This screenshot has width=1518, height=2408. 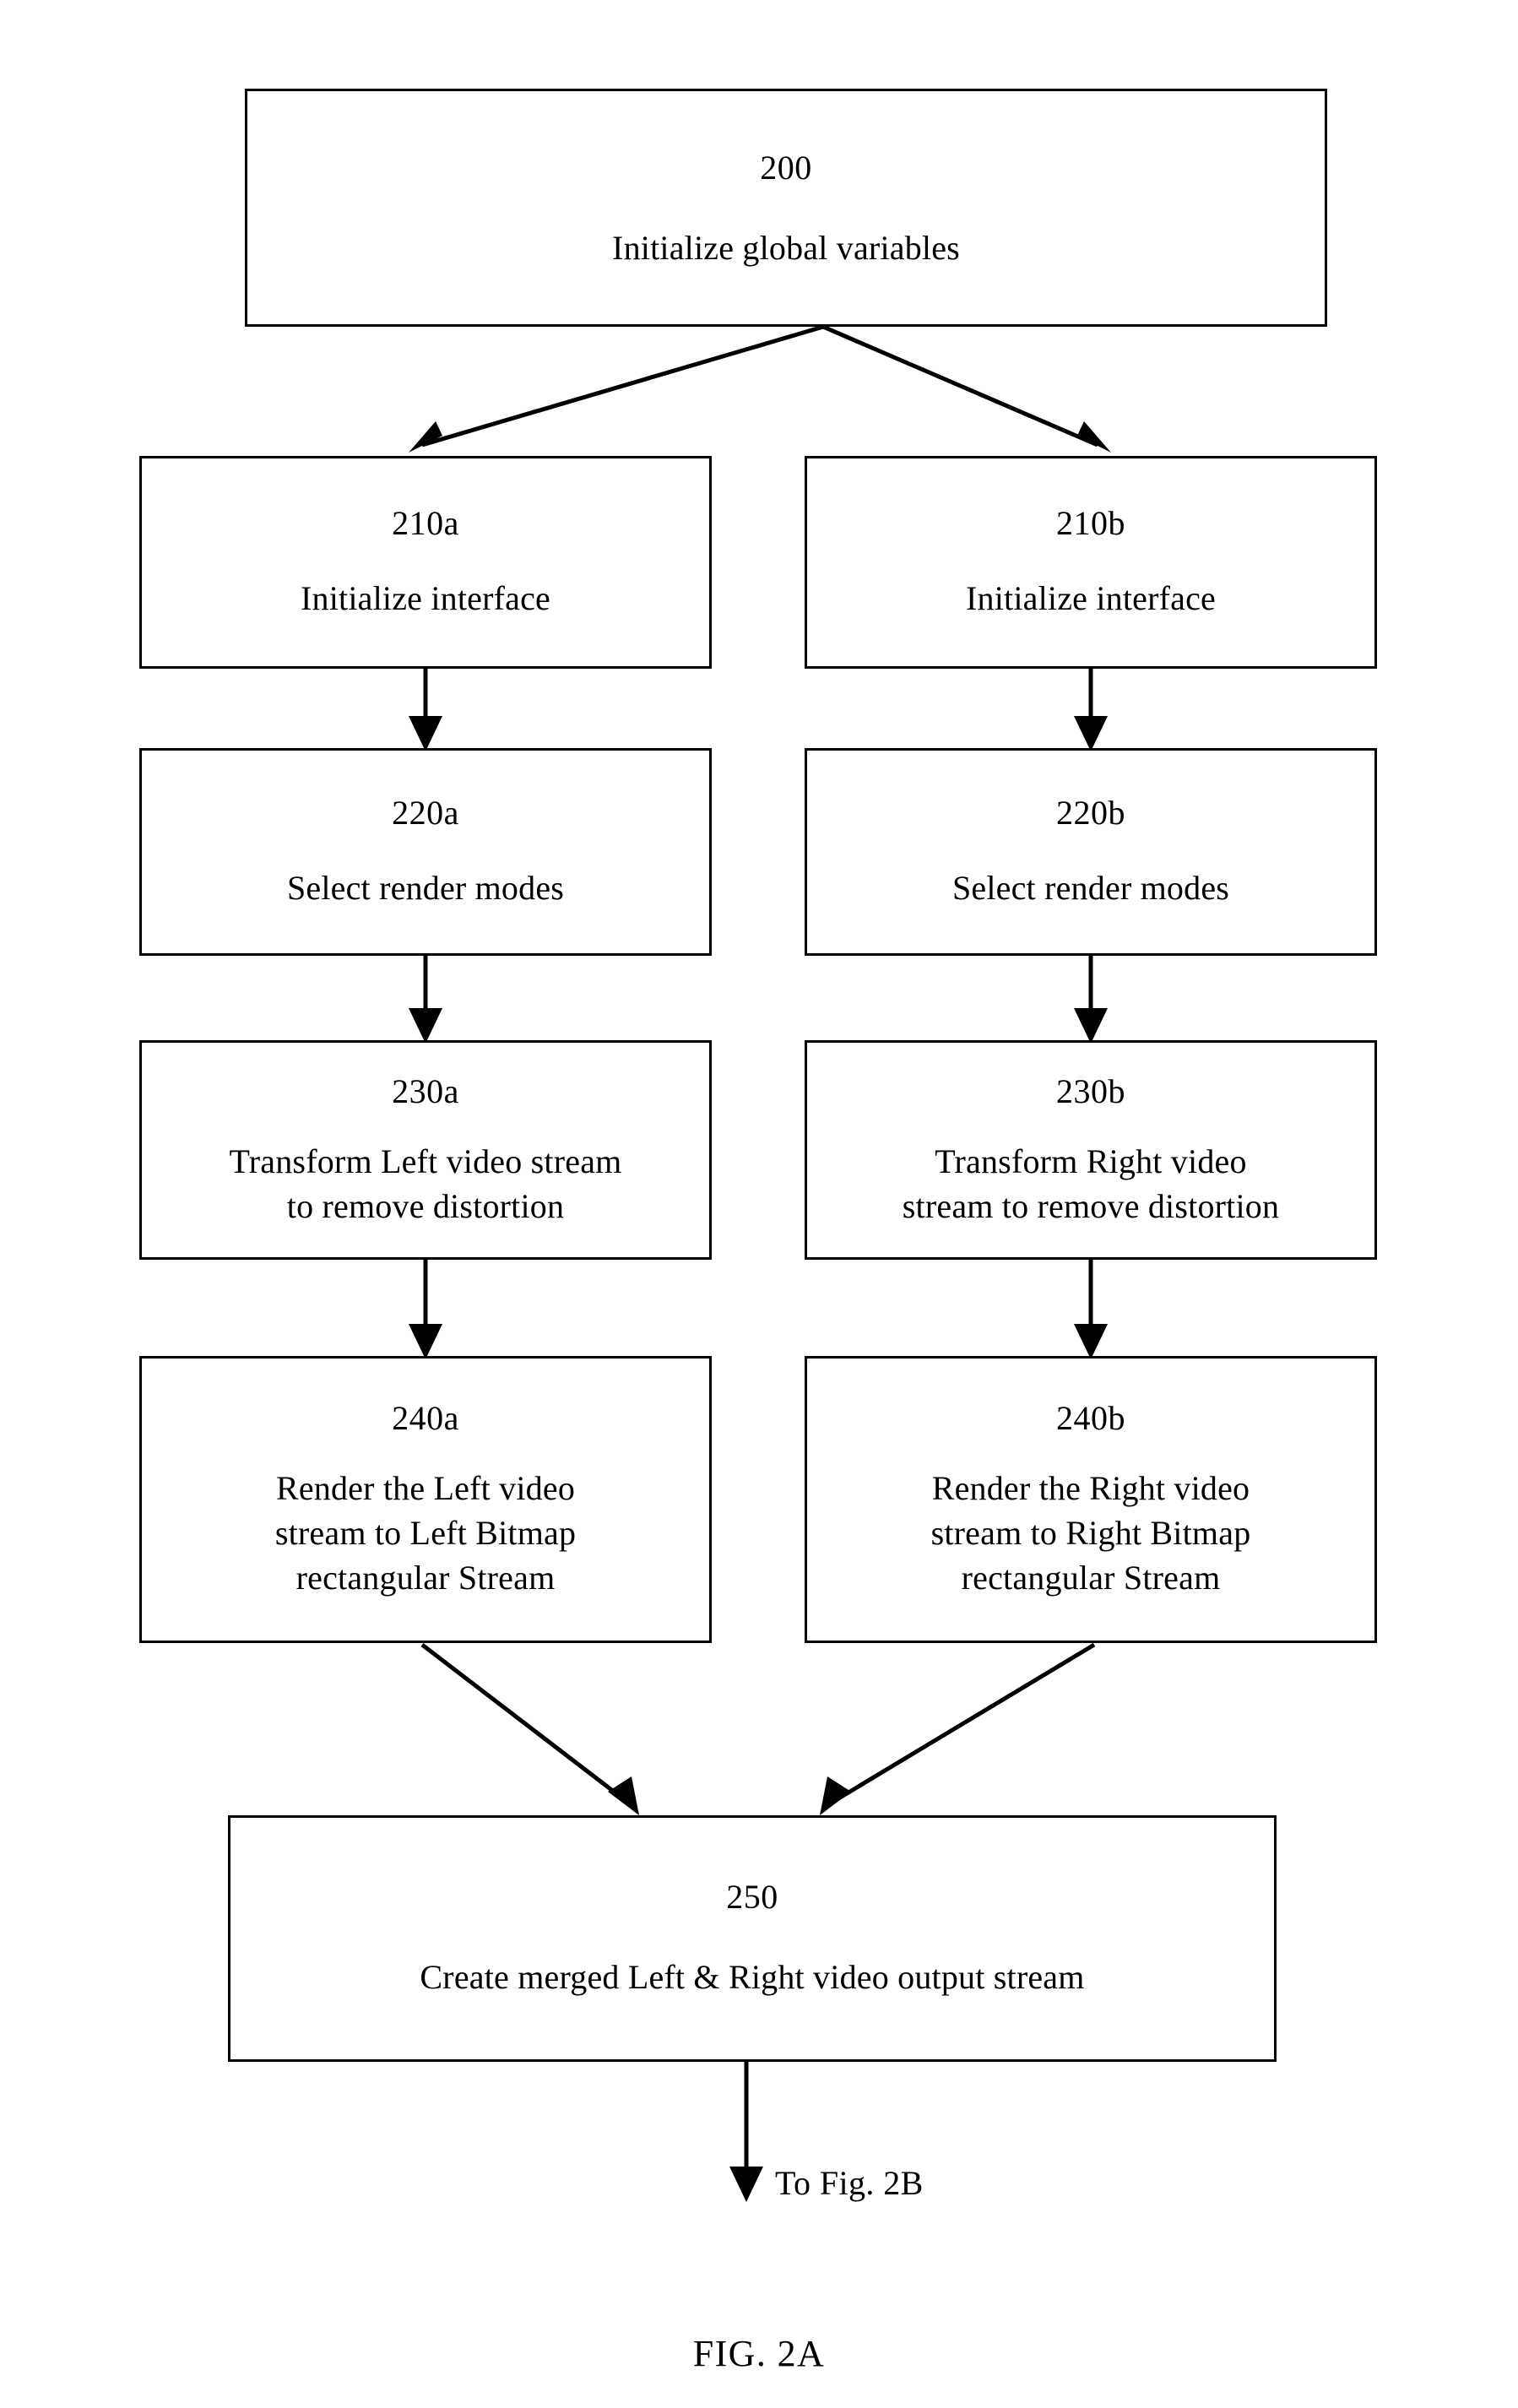 I want to click on flow-node-240a-ref: 240a, so click(x=426, y=1418).